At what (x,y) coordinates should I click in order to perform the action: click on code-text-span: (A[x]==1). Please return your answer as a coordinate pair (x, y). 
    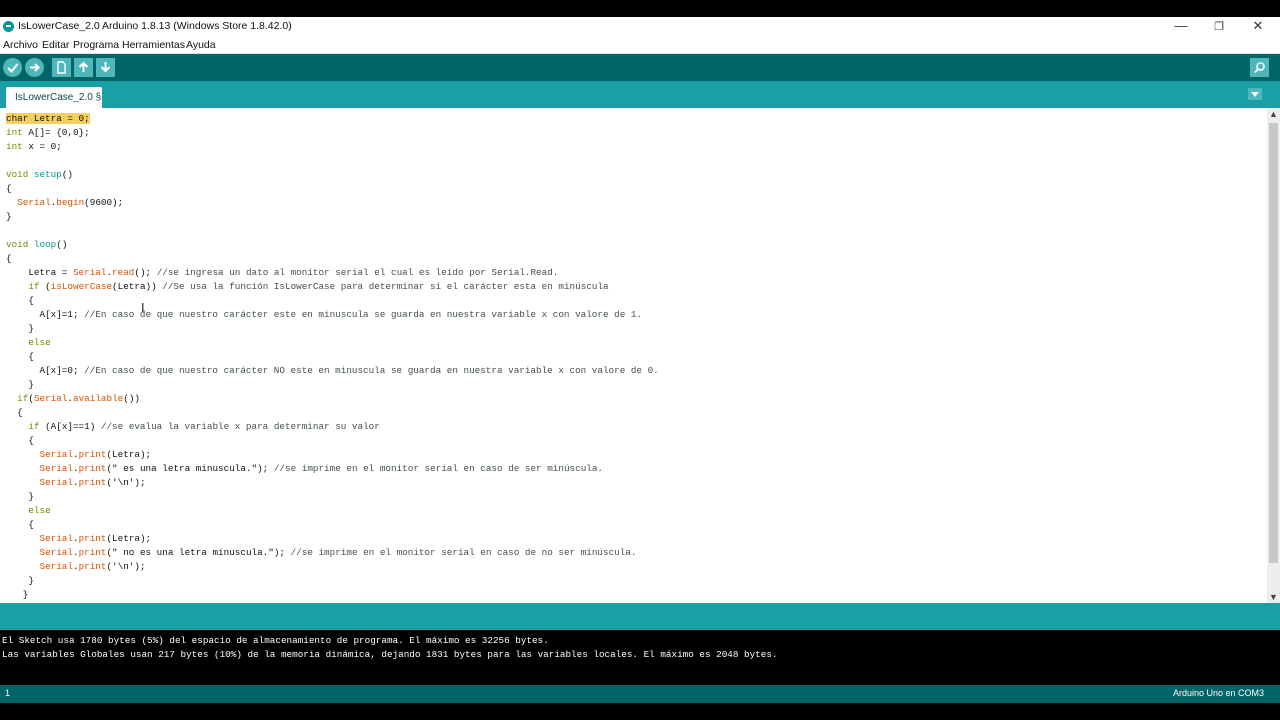
    Looking at the image, I should click on (70, 426).